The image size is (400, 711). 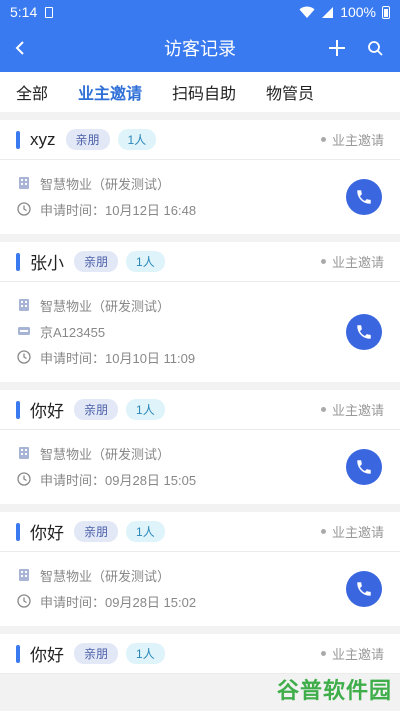 I want to click on card-body: 智慧物业（研发测试） 申请时间：09月28日 15:05, so click(x=200, y=467).